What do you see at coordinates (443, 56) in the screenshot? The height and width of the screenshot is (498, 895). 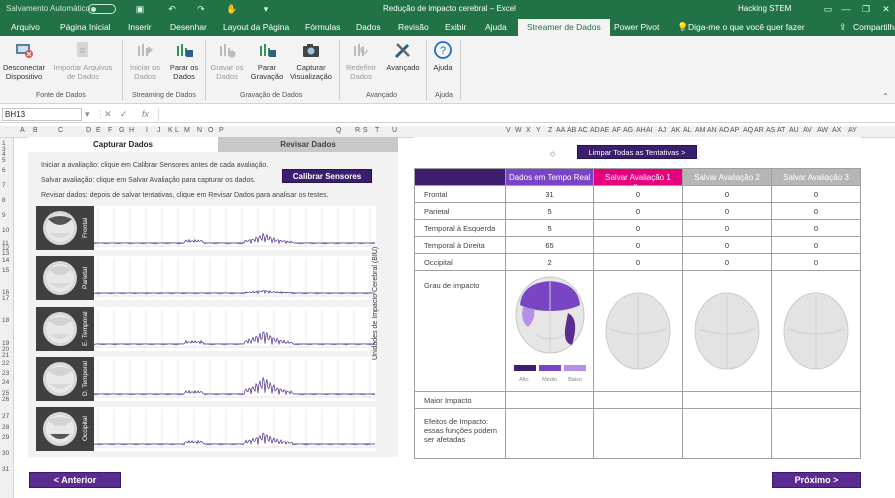 I see `help-button: ? Ajuda` at bounding box center [443, 56].